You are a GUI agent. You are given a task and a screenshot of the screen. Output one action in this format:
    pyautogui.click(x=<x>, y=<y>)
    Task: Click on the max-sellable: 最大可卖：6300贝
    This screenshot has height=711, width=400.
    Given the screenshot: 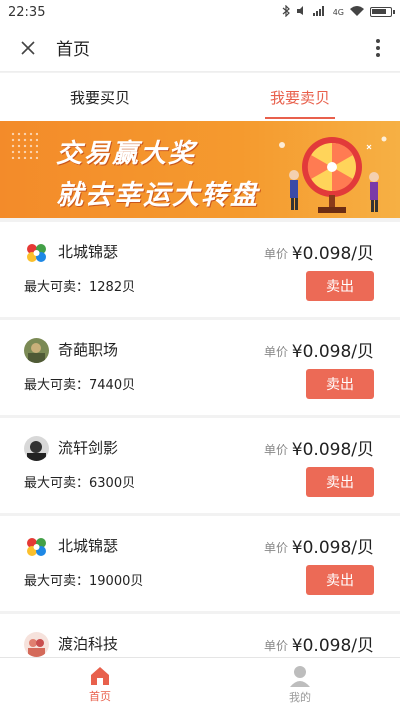 What is the action you would take?
    pyautogui.click(x=80, y=483)
    